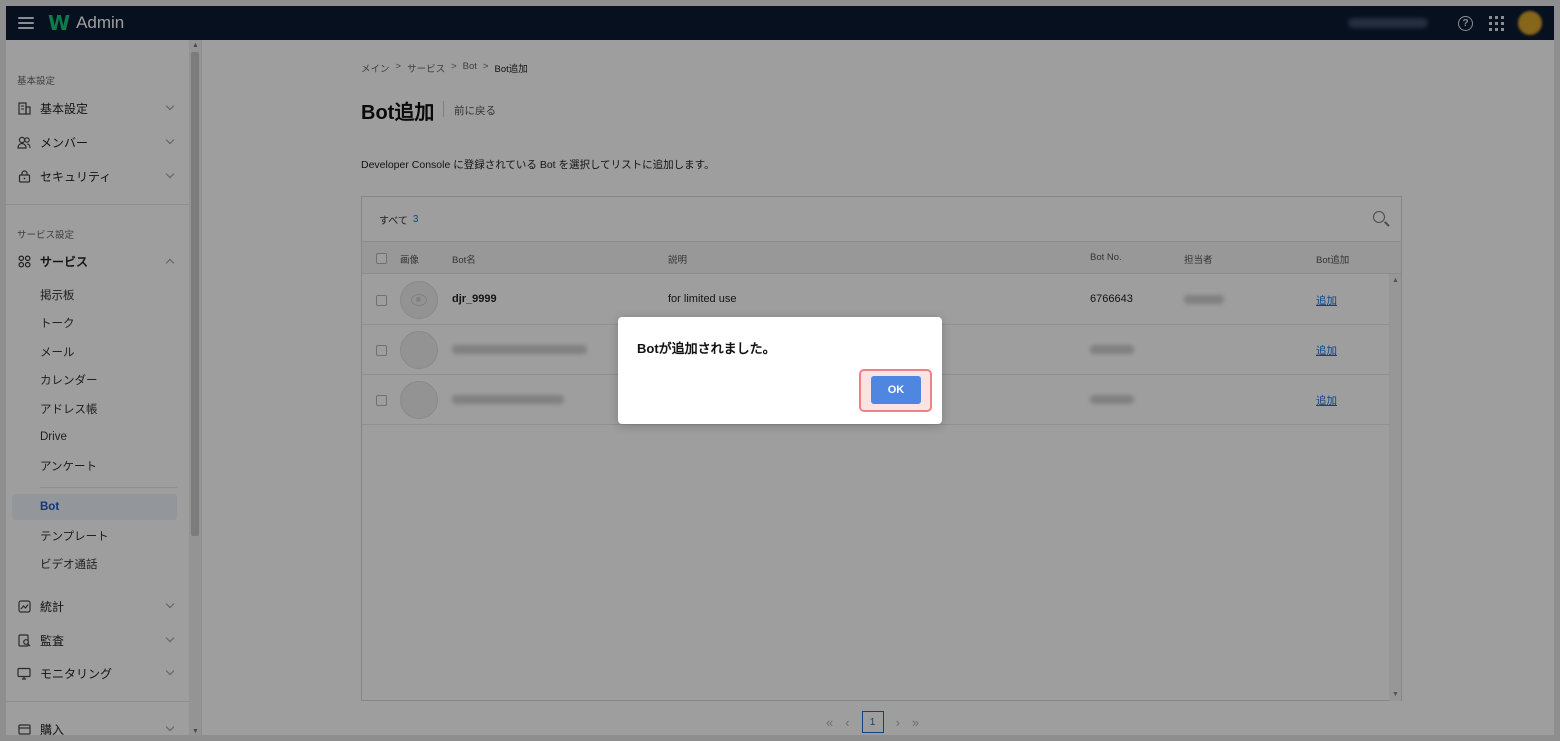  What do you see at coordinates (706, 348) in the screenshot?
I see `dialog-message: Botが追加されました。` at bounding box center [706, 348].